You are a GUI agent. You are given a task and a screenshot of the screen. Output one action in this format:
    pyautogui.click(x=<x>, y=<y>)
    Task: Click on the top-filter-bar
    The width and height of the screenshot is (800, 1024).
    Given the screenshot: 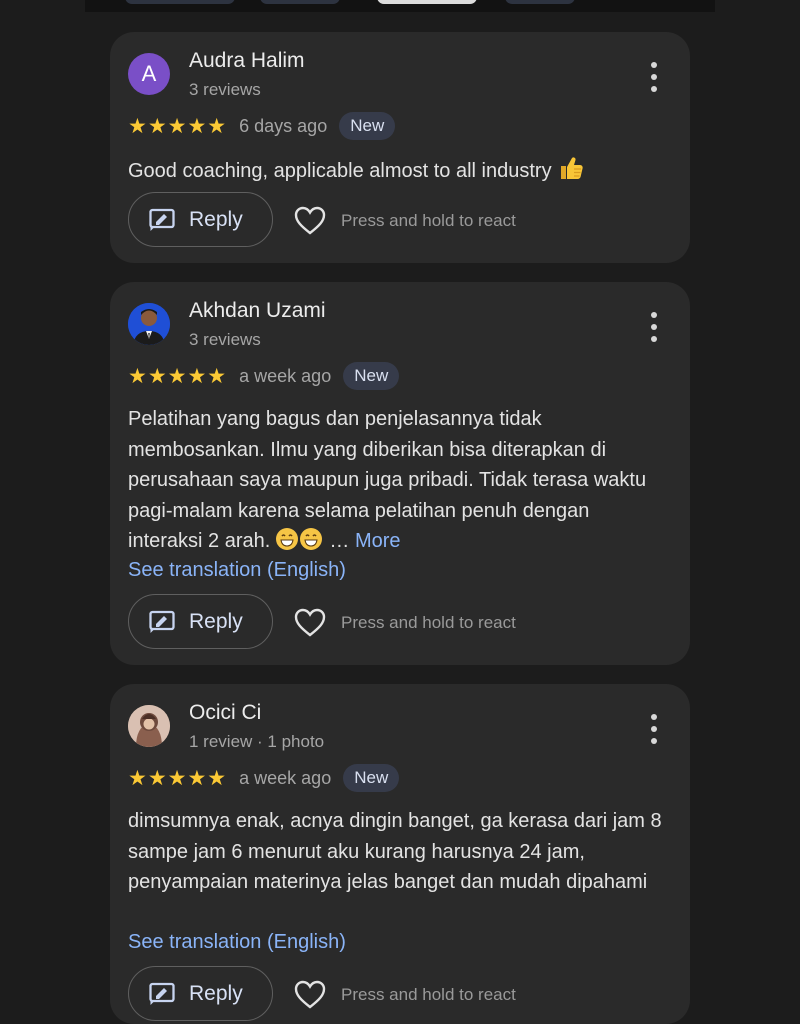 What is the action you would take?
    pyautogui.click(x=400, y=6)
    